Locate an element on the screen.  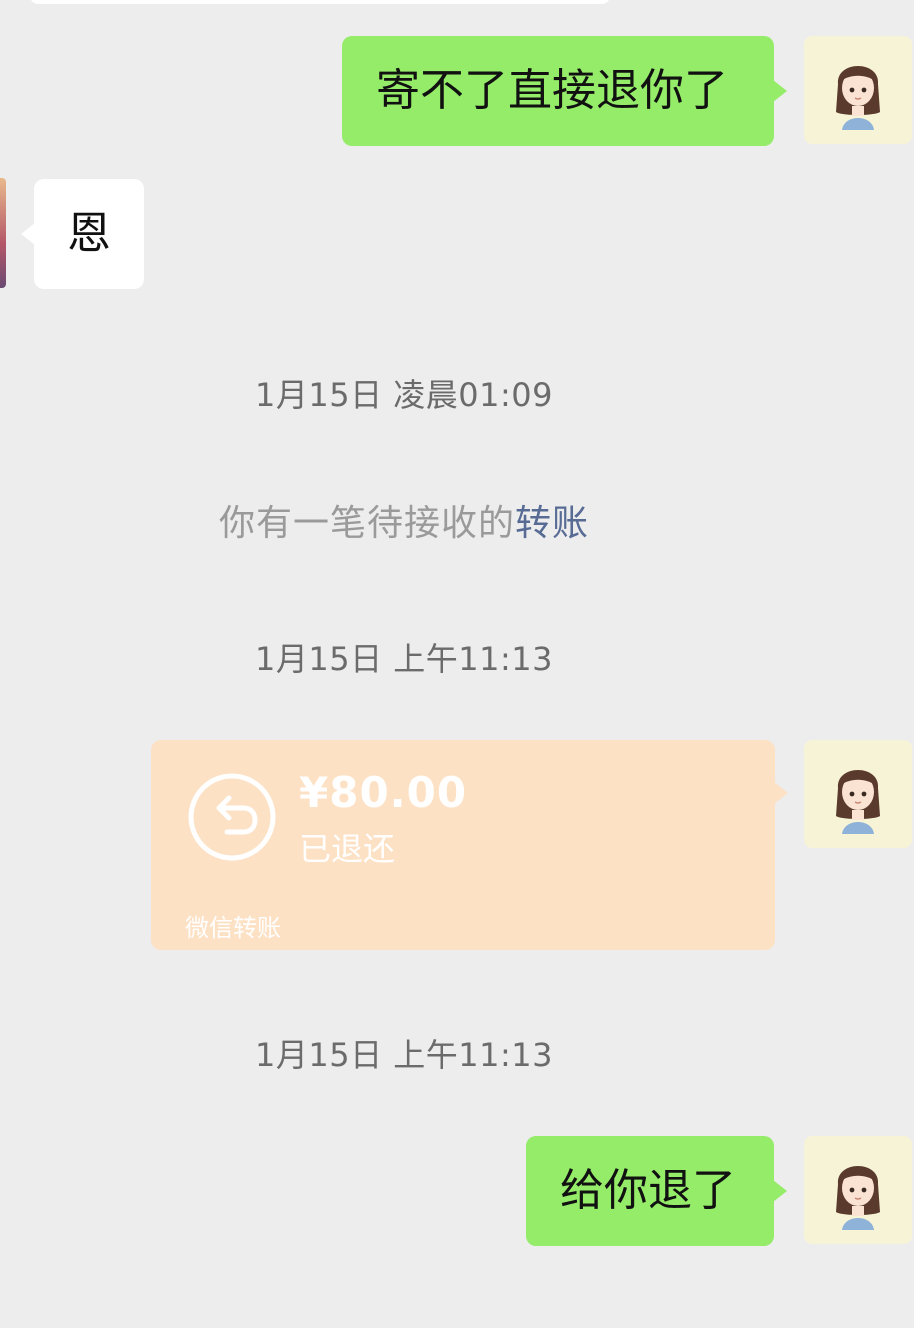
previous-message-bubble-edge is located at coordinates (320, 2).